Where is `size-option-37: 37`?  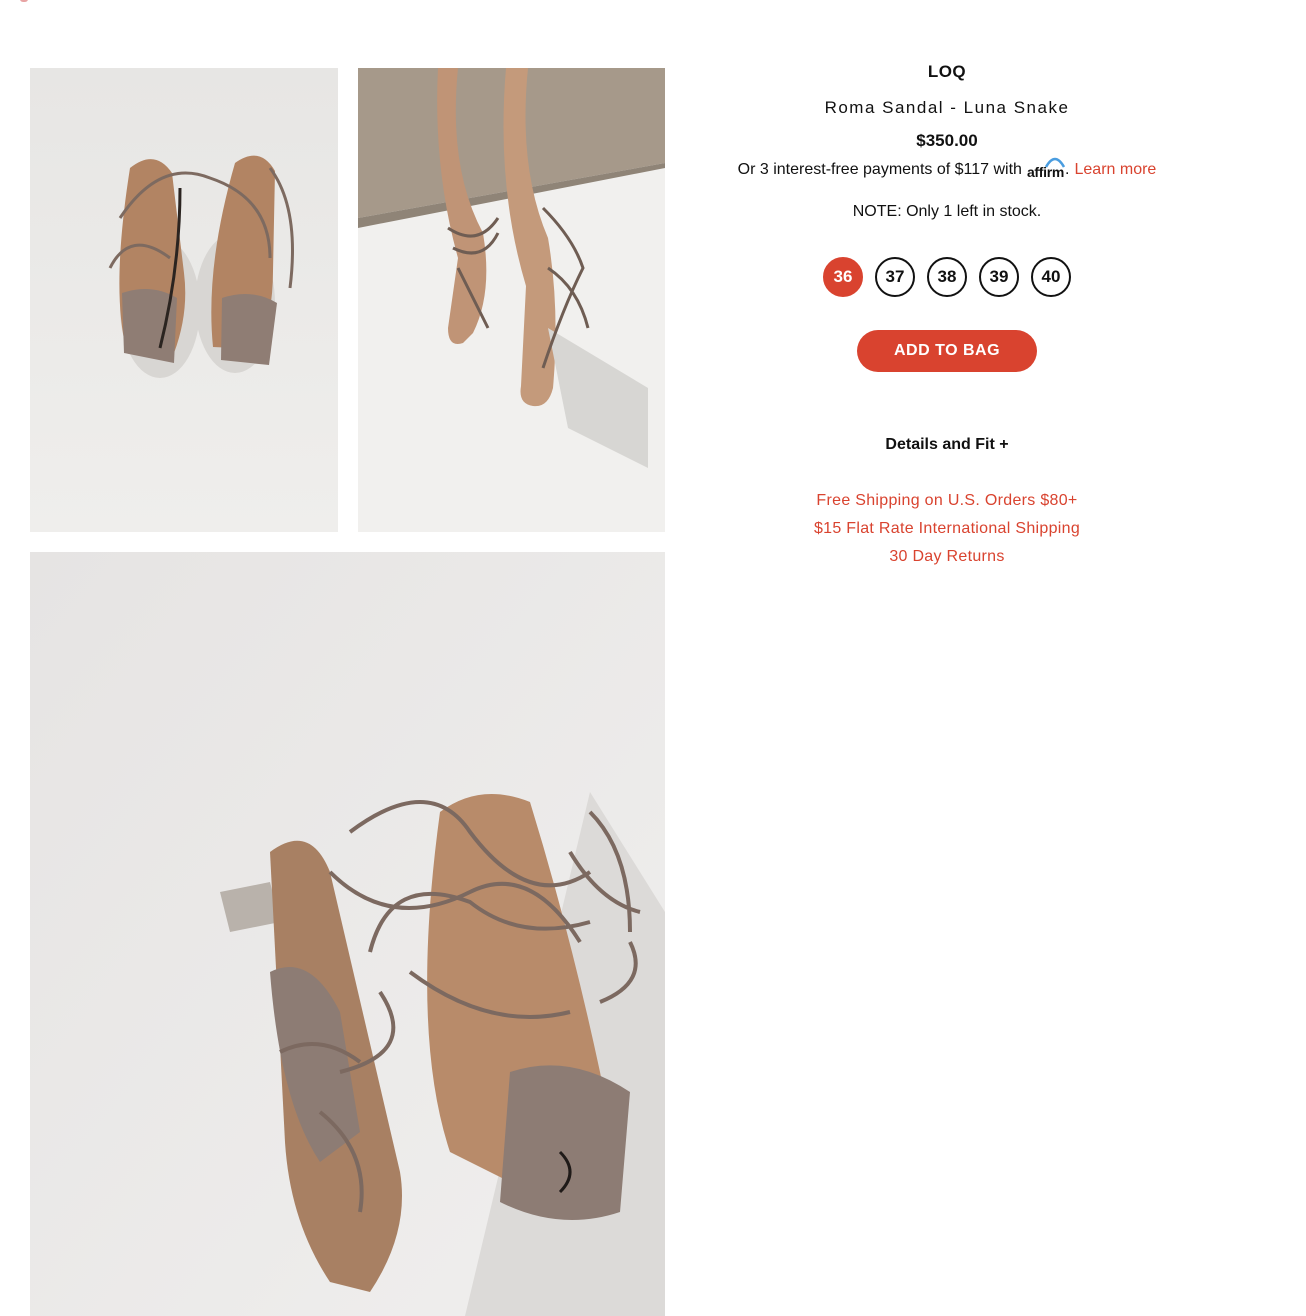
size-option-37: 37 is located at coordinates (895, 277).